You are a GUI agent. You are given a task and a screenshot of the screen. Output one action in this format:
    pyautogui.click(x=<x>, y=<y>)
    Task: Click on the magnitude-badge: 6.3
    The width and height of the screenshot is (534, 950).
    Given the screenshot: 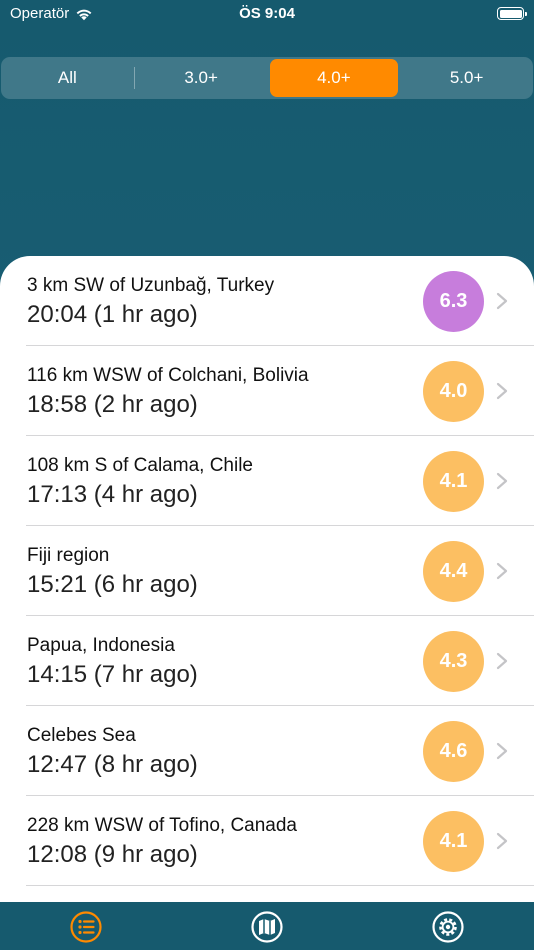 What is the action you would take?
    pyautogui.click(x=453, y=301)
    